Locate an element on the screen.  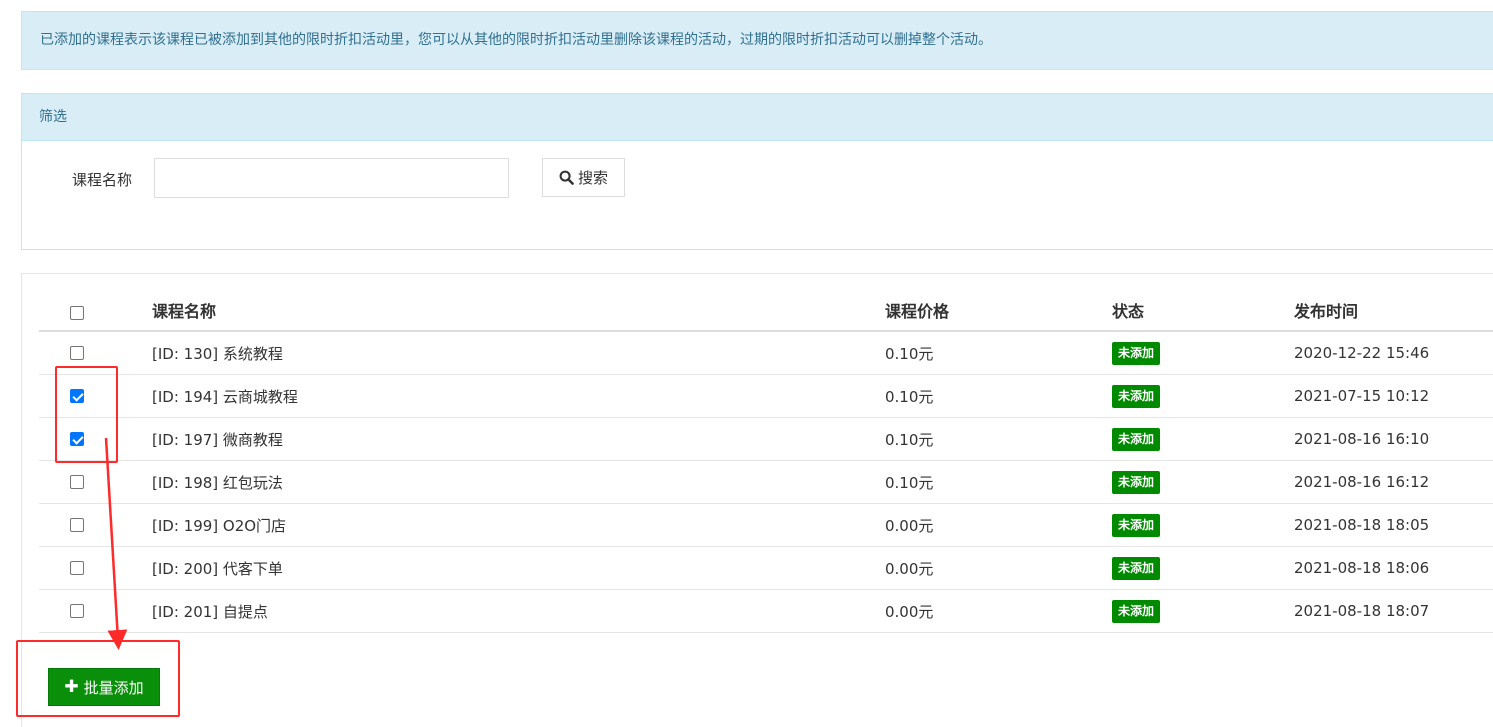
publish-time: 2021-08-16 16:12 is located at coordinates (1362, 482).